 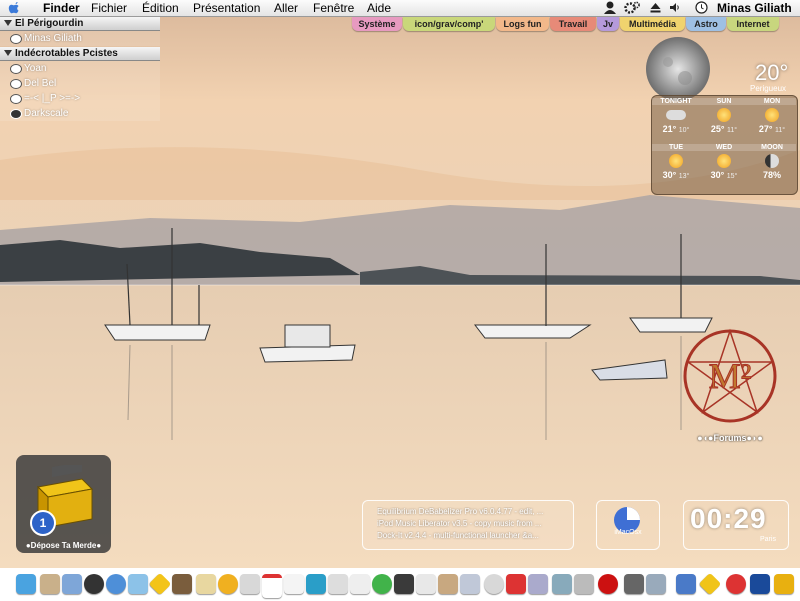 I want to click on tab-internet: Internet, so click(x=753, y=24).